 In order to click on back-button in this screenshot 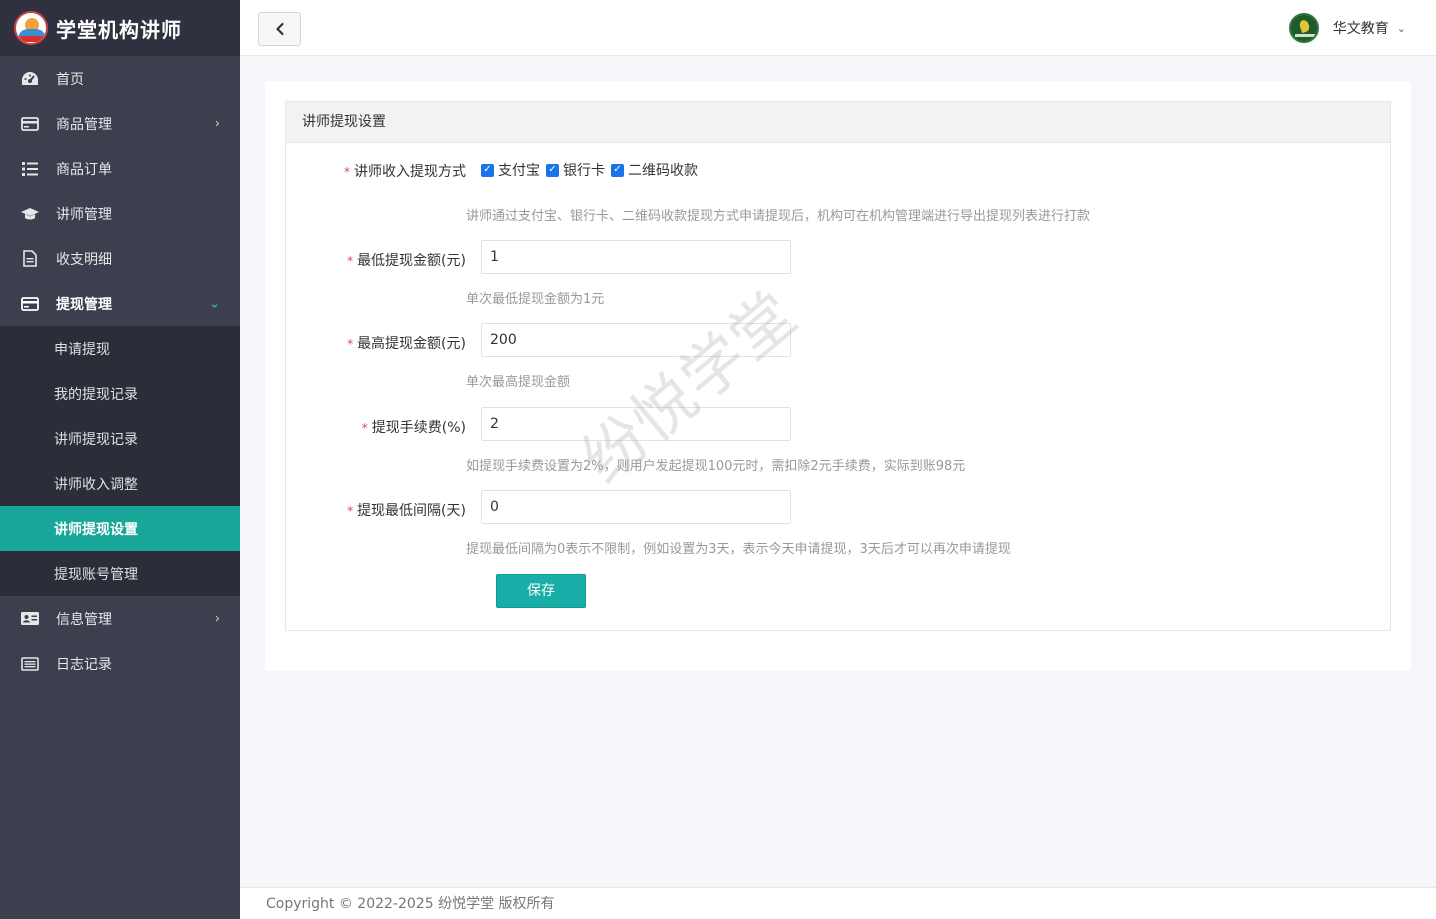, I will do `click(279, 29)`.